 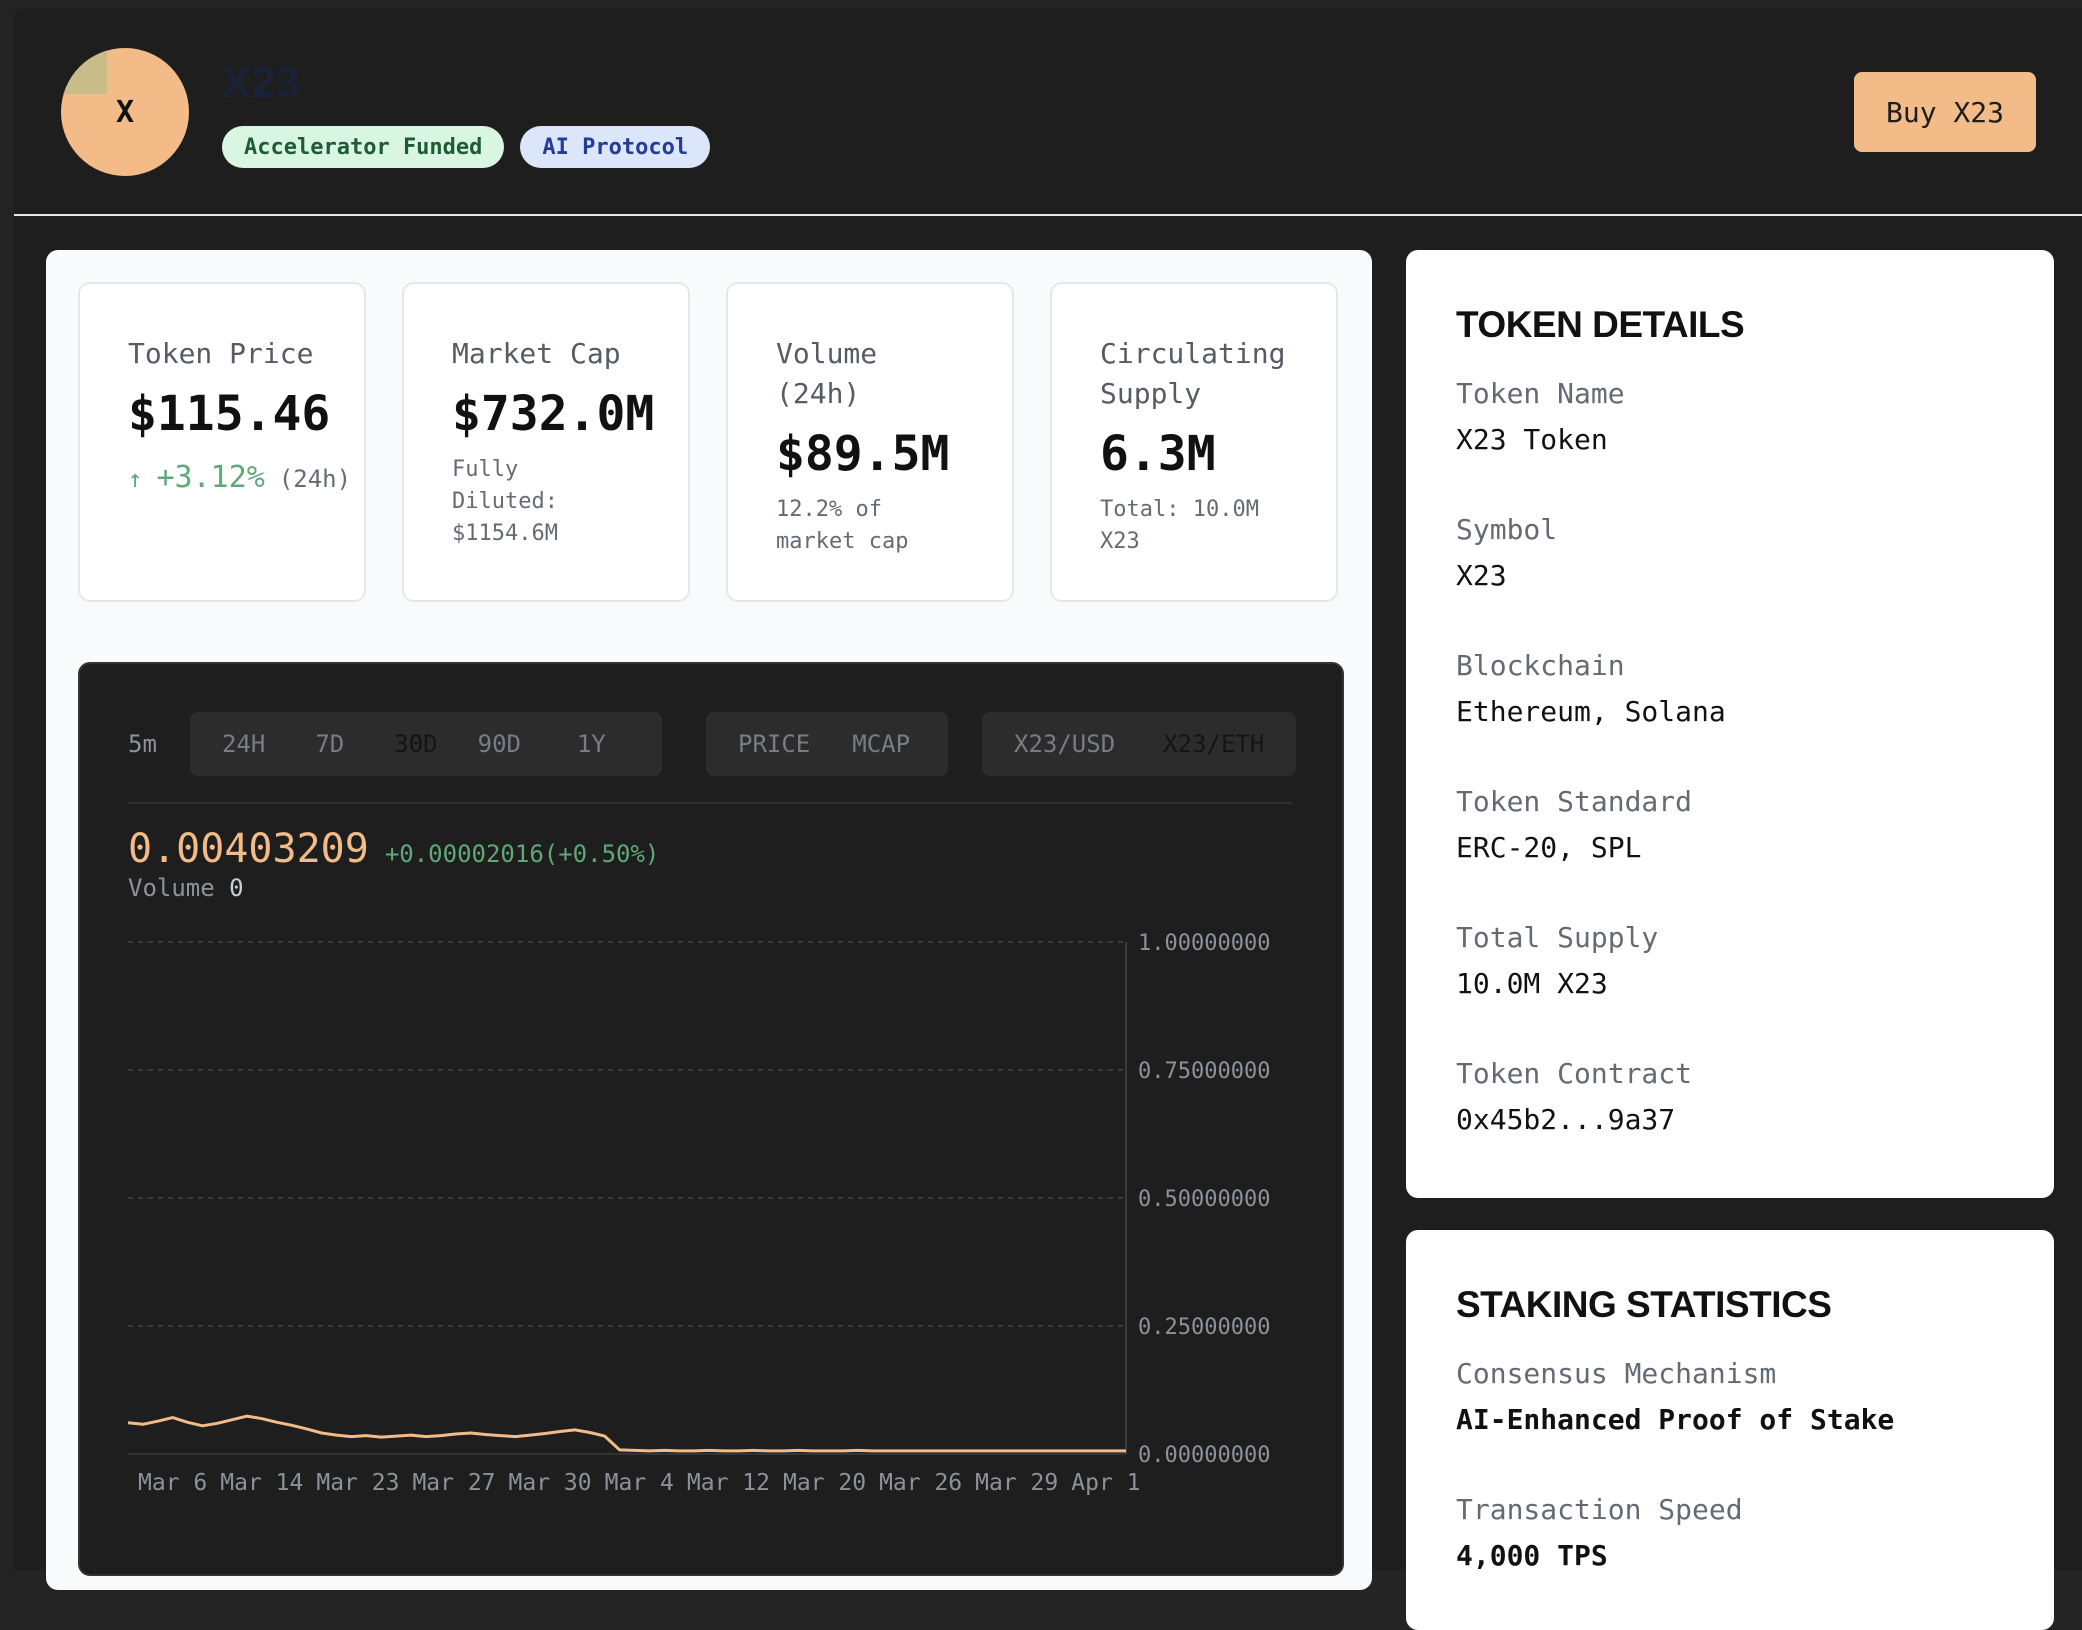 What do you see at coordinates (1120, 541) in the screenshot?
I see `stat-sub-line: X23` at bounding box center [1120, 541].